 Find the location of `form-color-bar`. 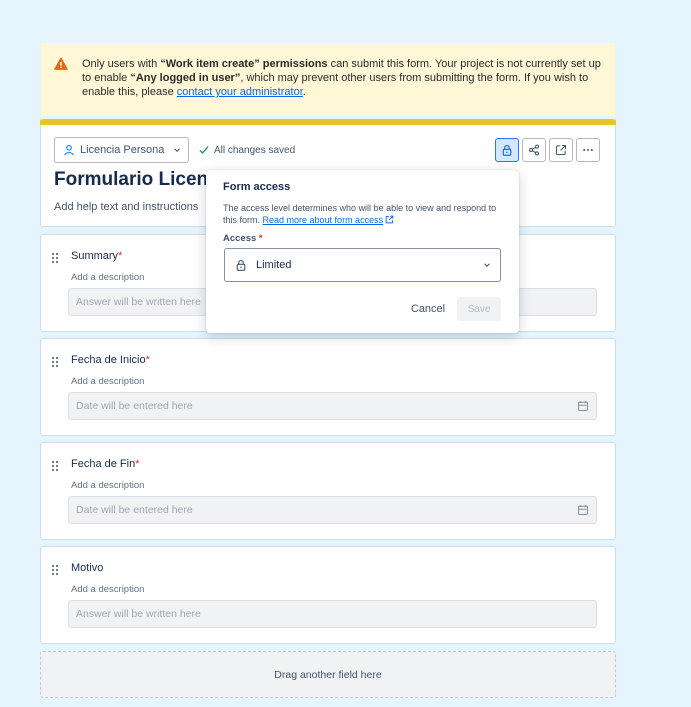

form-color-bar is located at coordinates (328, 122).